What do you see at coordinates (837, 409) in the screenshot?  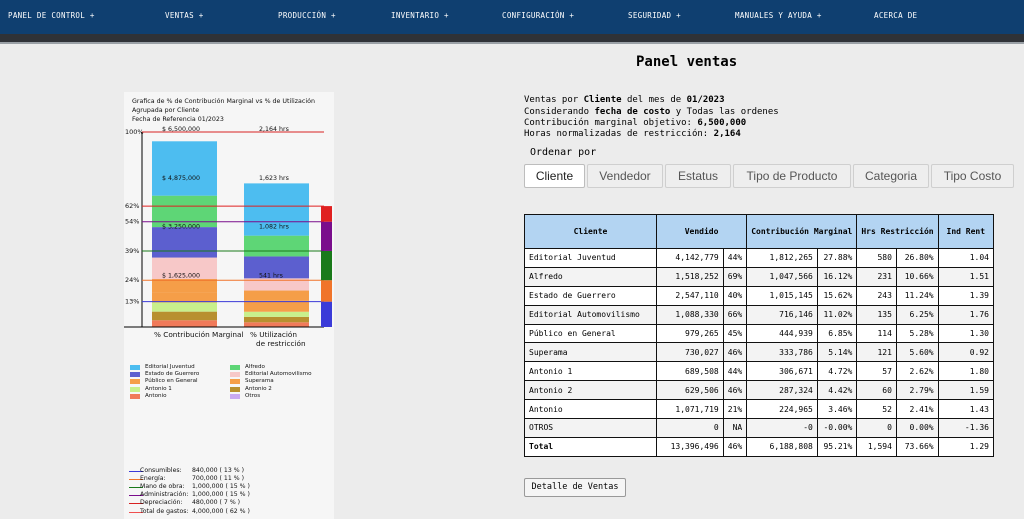 I see `cell-contribucion-pct: 3.46%` at bounding box center [837, 409].